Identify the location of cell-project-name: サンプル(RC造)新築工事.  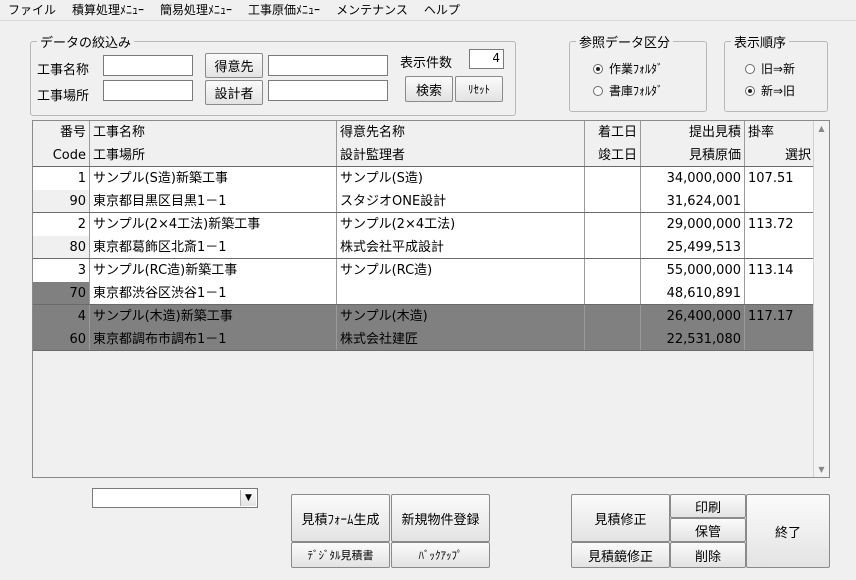
(213, 270).